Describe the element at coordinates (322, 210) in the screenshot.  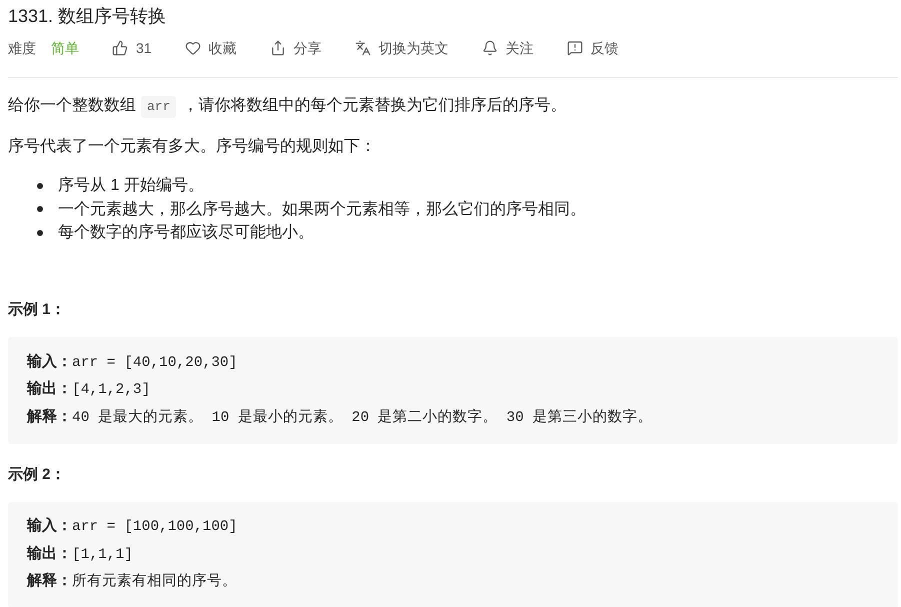
I see `rule-text: 一个元素越大，那么序号越大。如果两个元素相等，那么它们的序号相同。` at that location.